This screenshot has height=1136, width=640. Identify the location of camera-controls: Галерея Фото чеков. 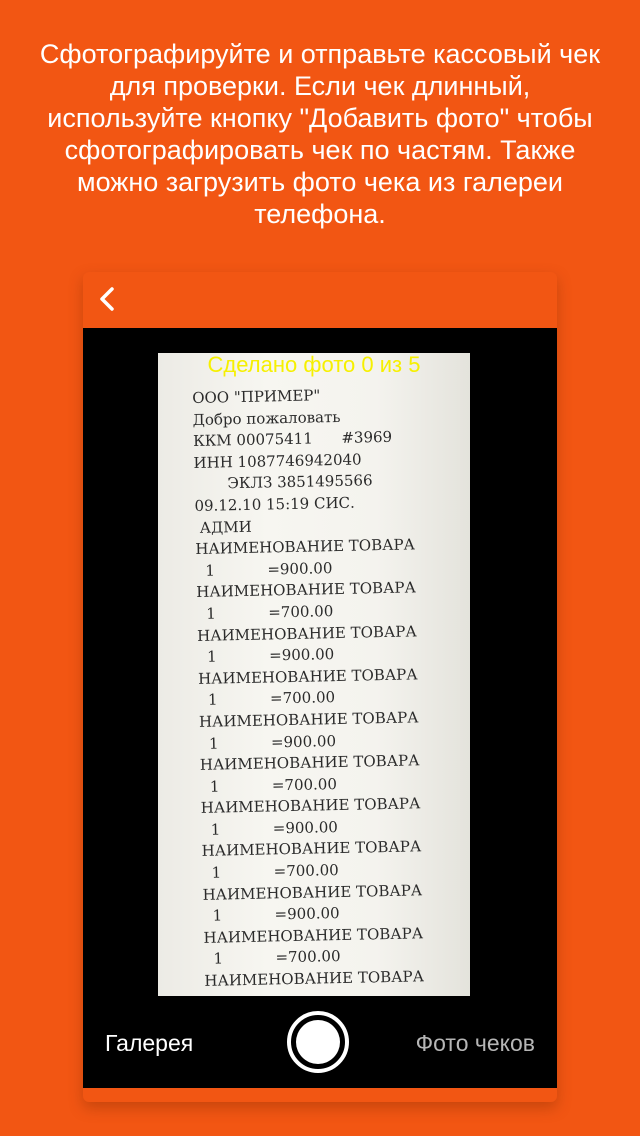
(320, 1042).